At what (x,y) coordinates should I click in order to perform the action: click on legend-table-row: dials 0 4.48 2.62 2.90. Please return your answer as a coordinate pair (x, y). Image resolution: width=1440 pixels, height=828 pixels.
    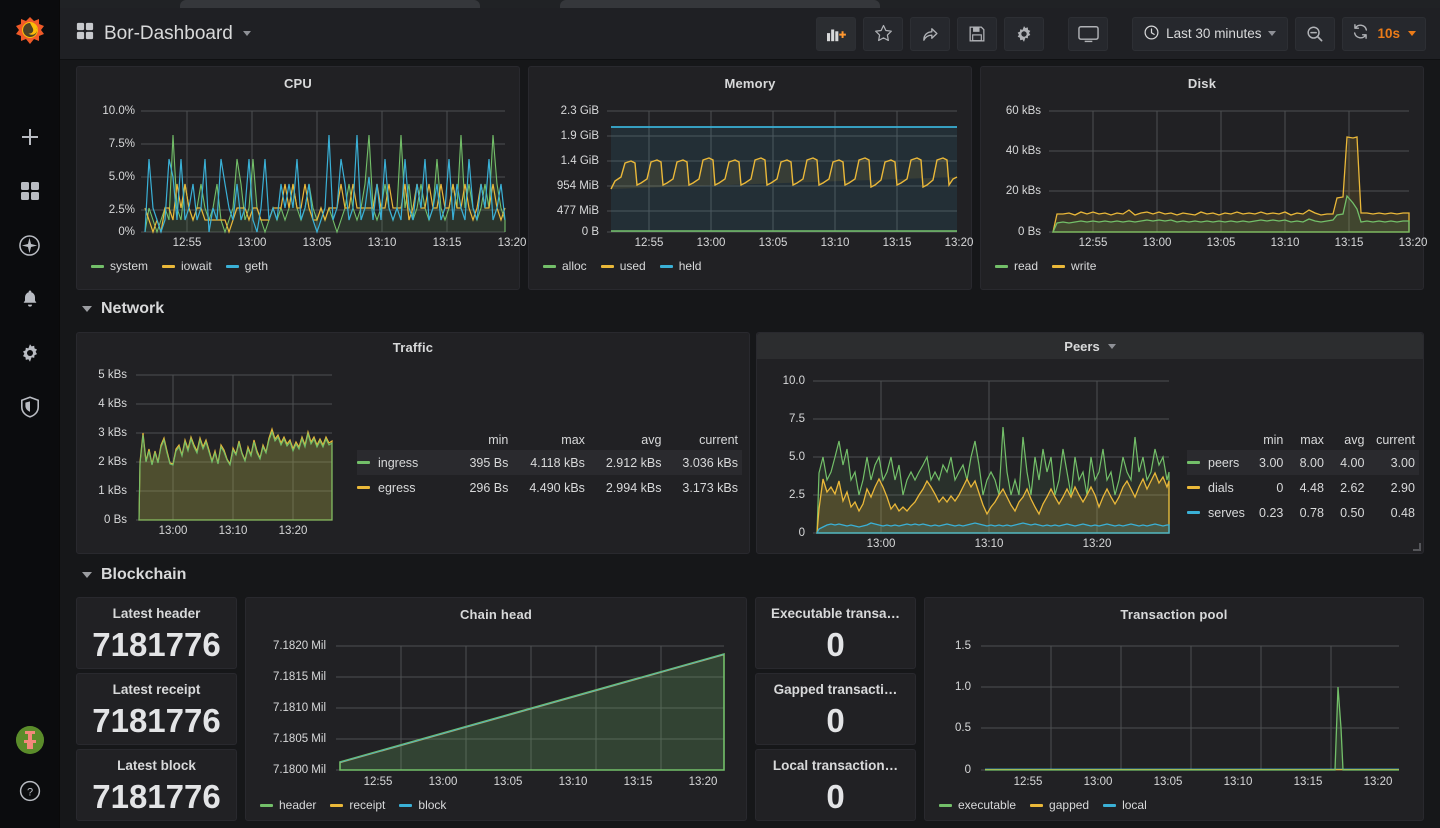
    Looking at the image, I should click on (1303, 487).